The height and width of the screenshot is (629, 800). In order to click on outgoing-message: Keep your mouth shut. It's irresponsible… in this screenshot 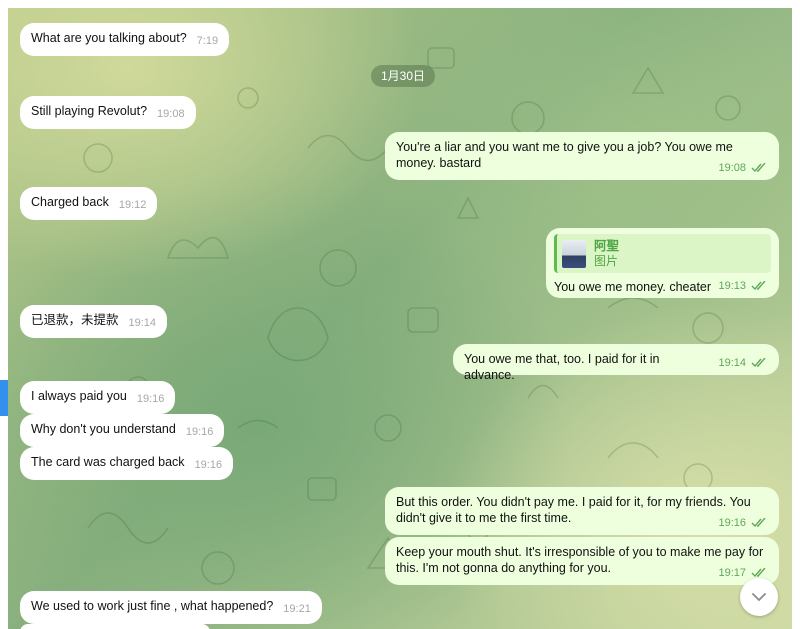, I will do `click(582, 561)`.